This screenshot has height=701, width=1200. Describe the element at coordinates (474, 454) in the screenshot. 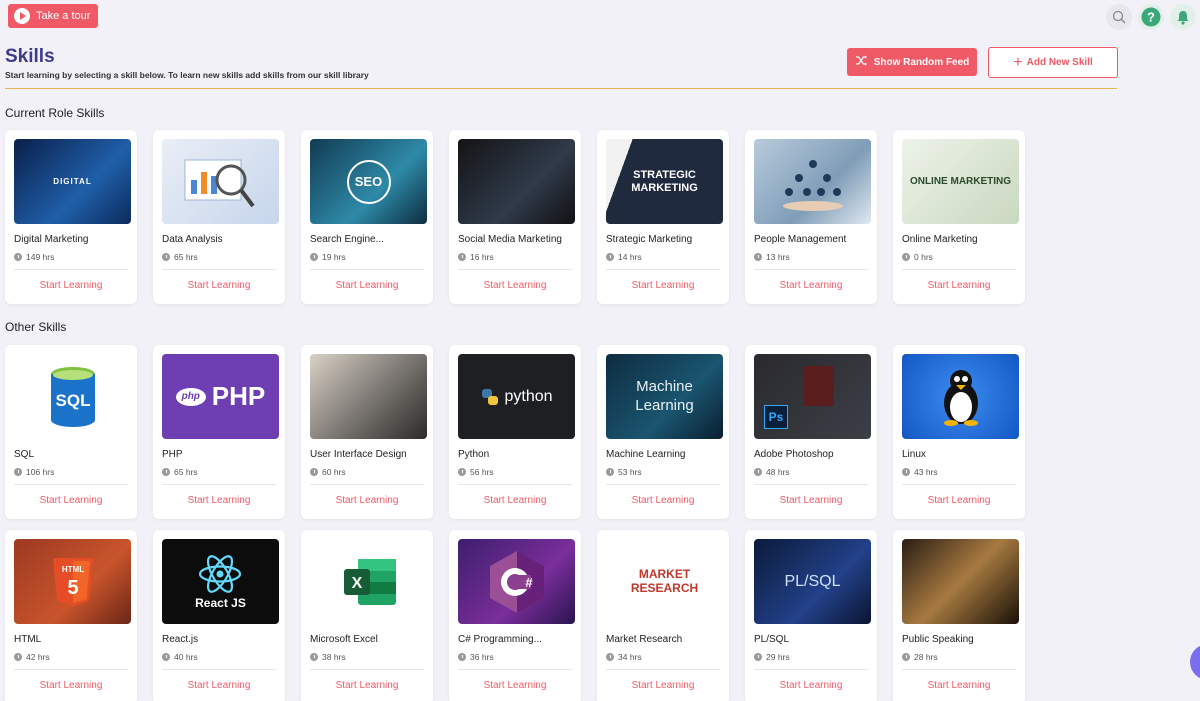

I see `skill-name: Python` at that location.